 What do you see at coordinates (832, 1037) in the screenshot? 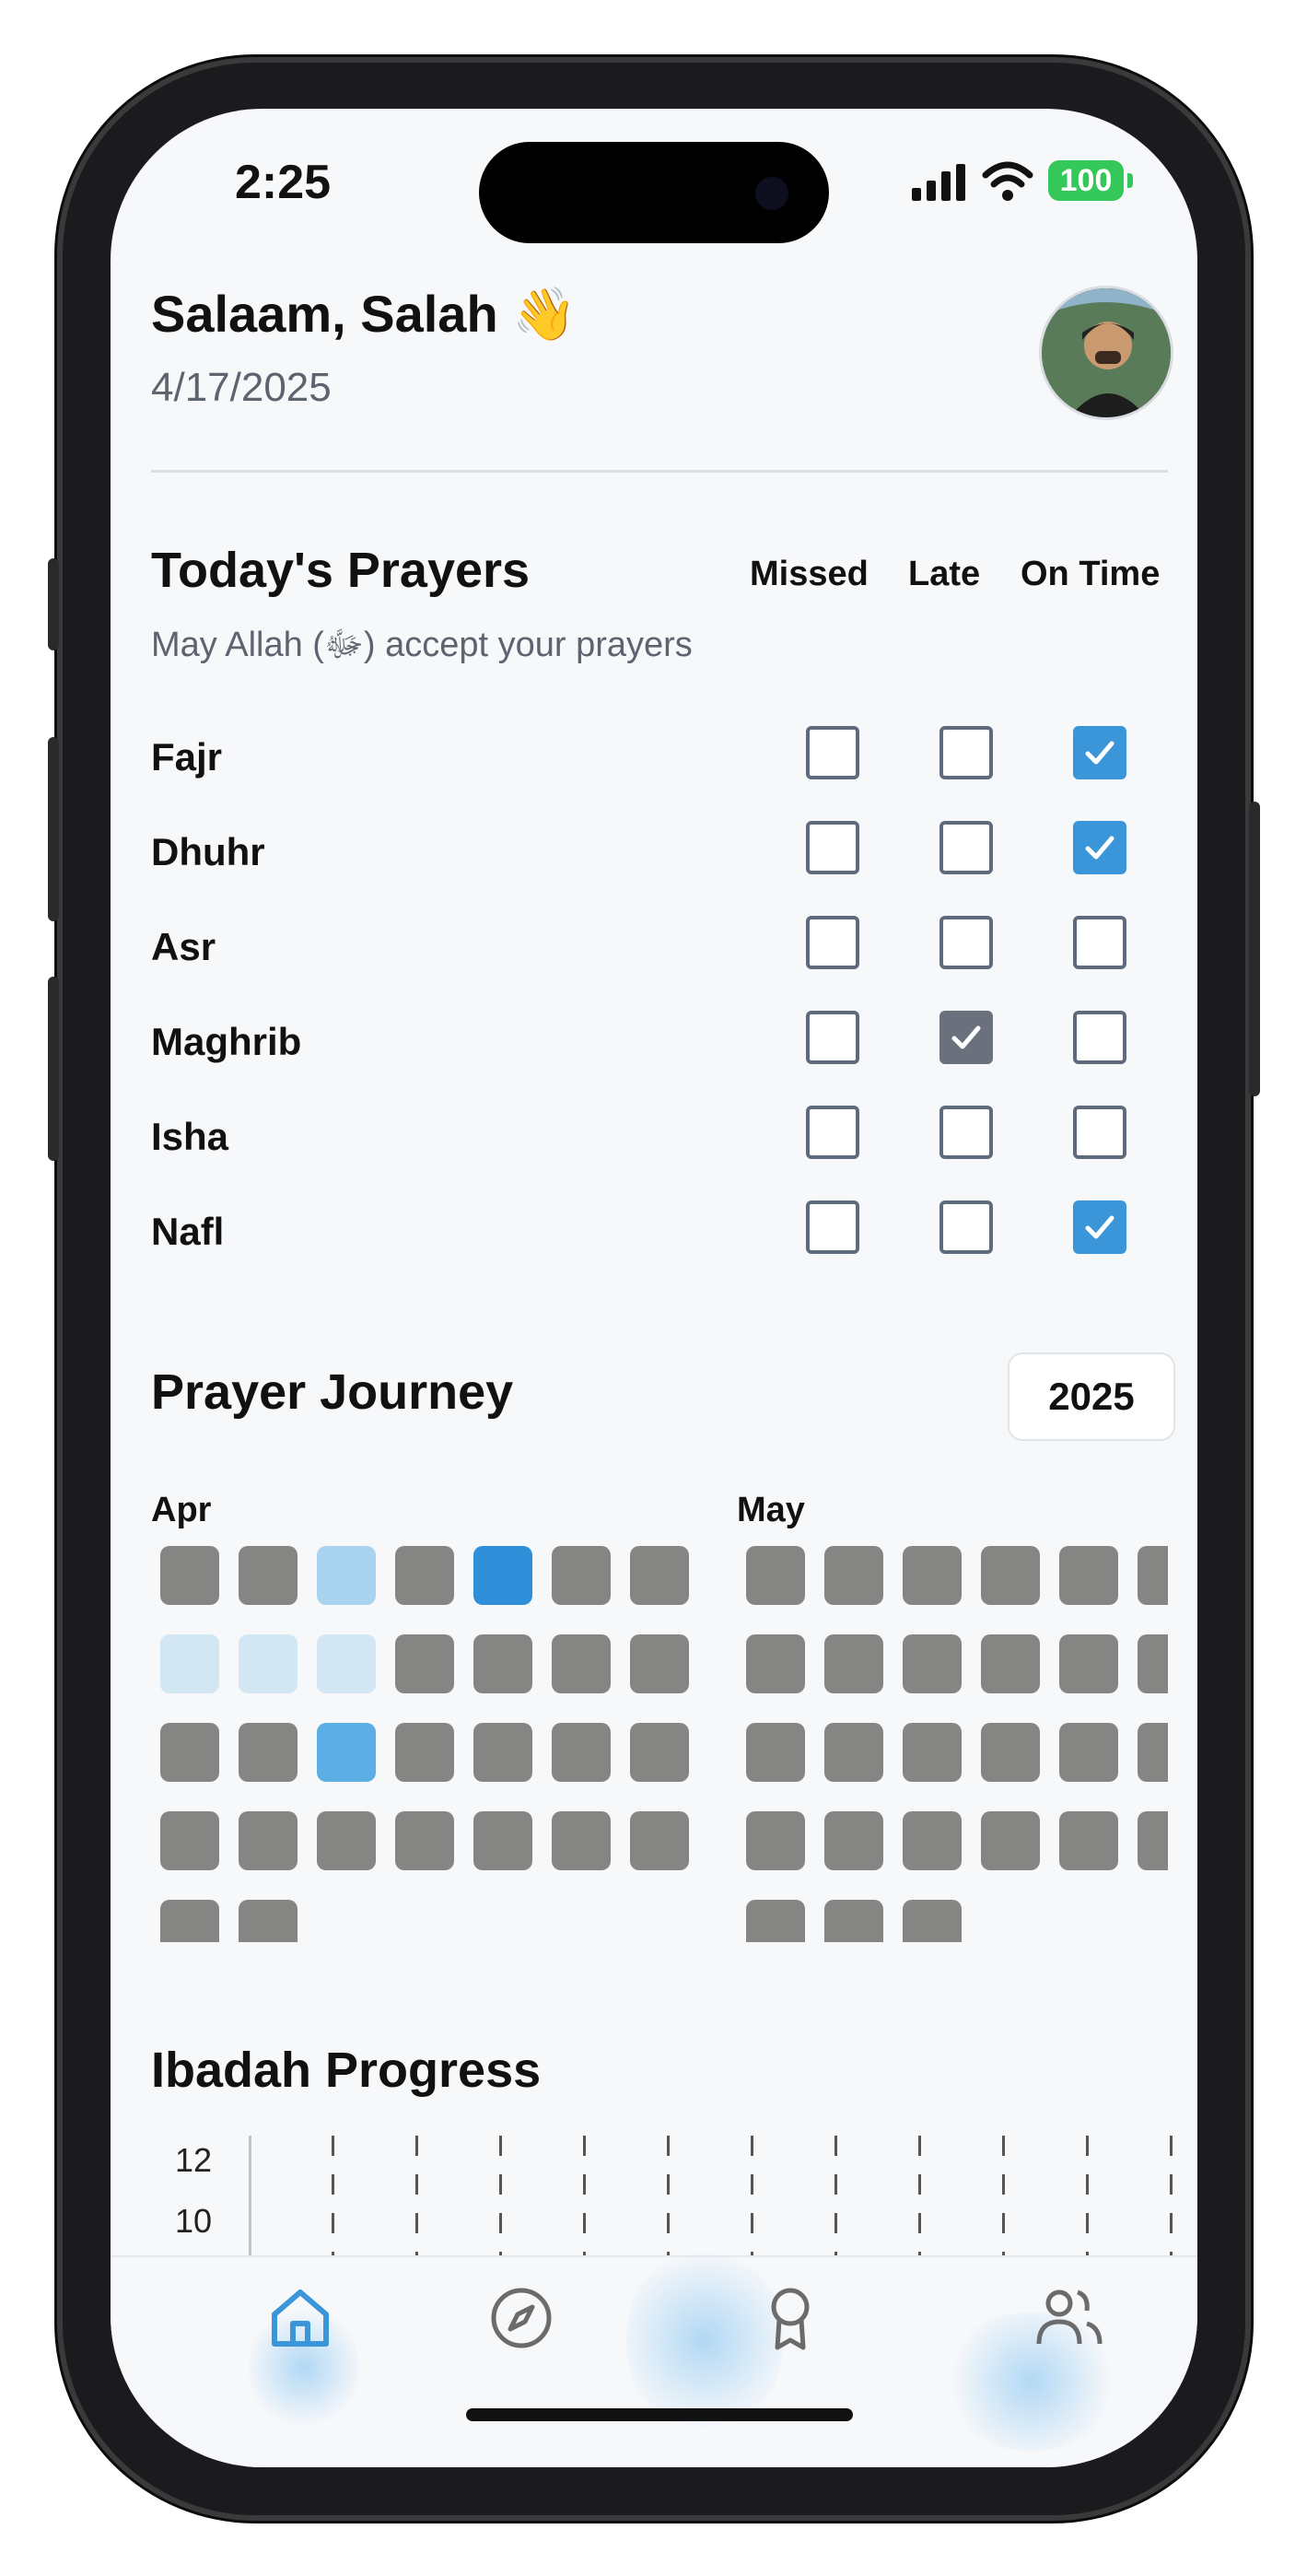
I see `checkbox-maghrib-missed` at bounding box center [832, 1037].